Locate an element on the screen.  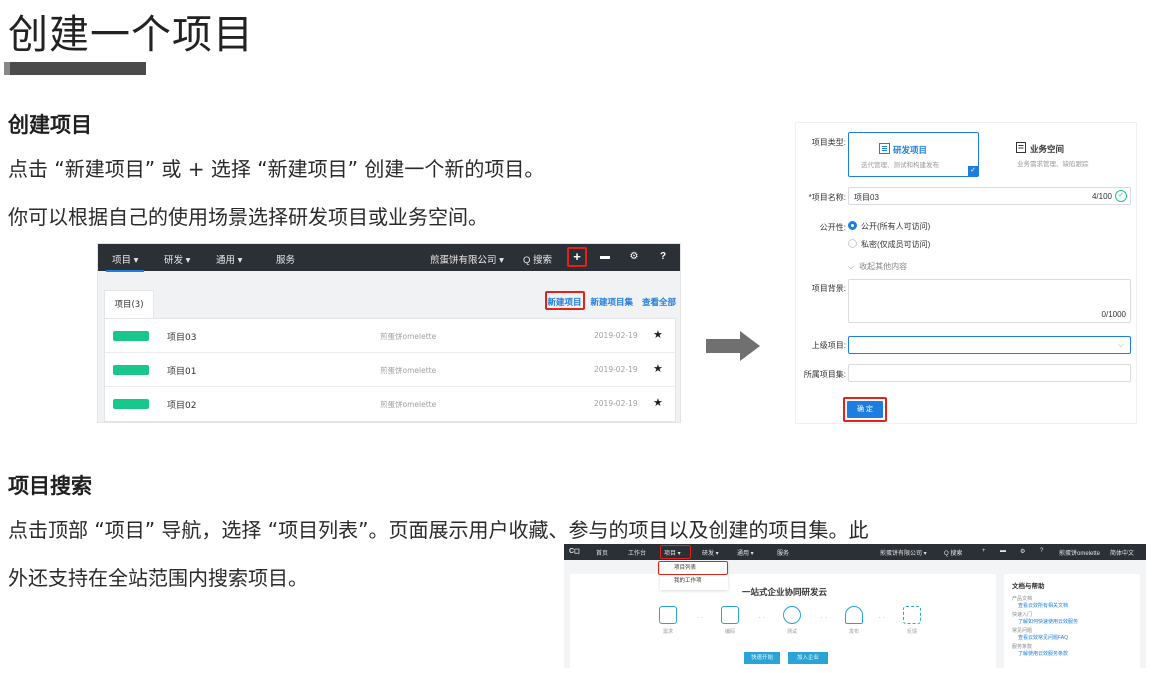
section-search-line2: 外还支持在全站范围内搜索项目。 is located at coordinates (158, 578).